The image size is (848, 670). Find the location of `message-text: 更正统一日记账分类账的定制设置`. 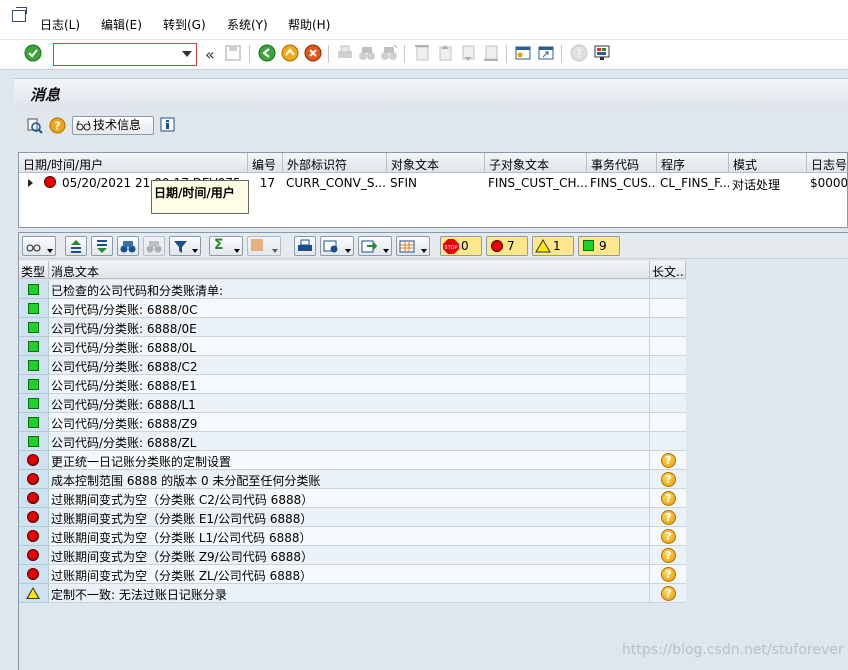

message-text: 更正统一日记账分类账的定制设置 is located at coordinates (349, 460).